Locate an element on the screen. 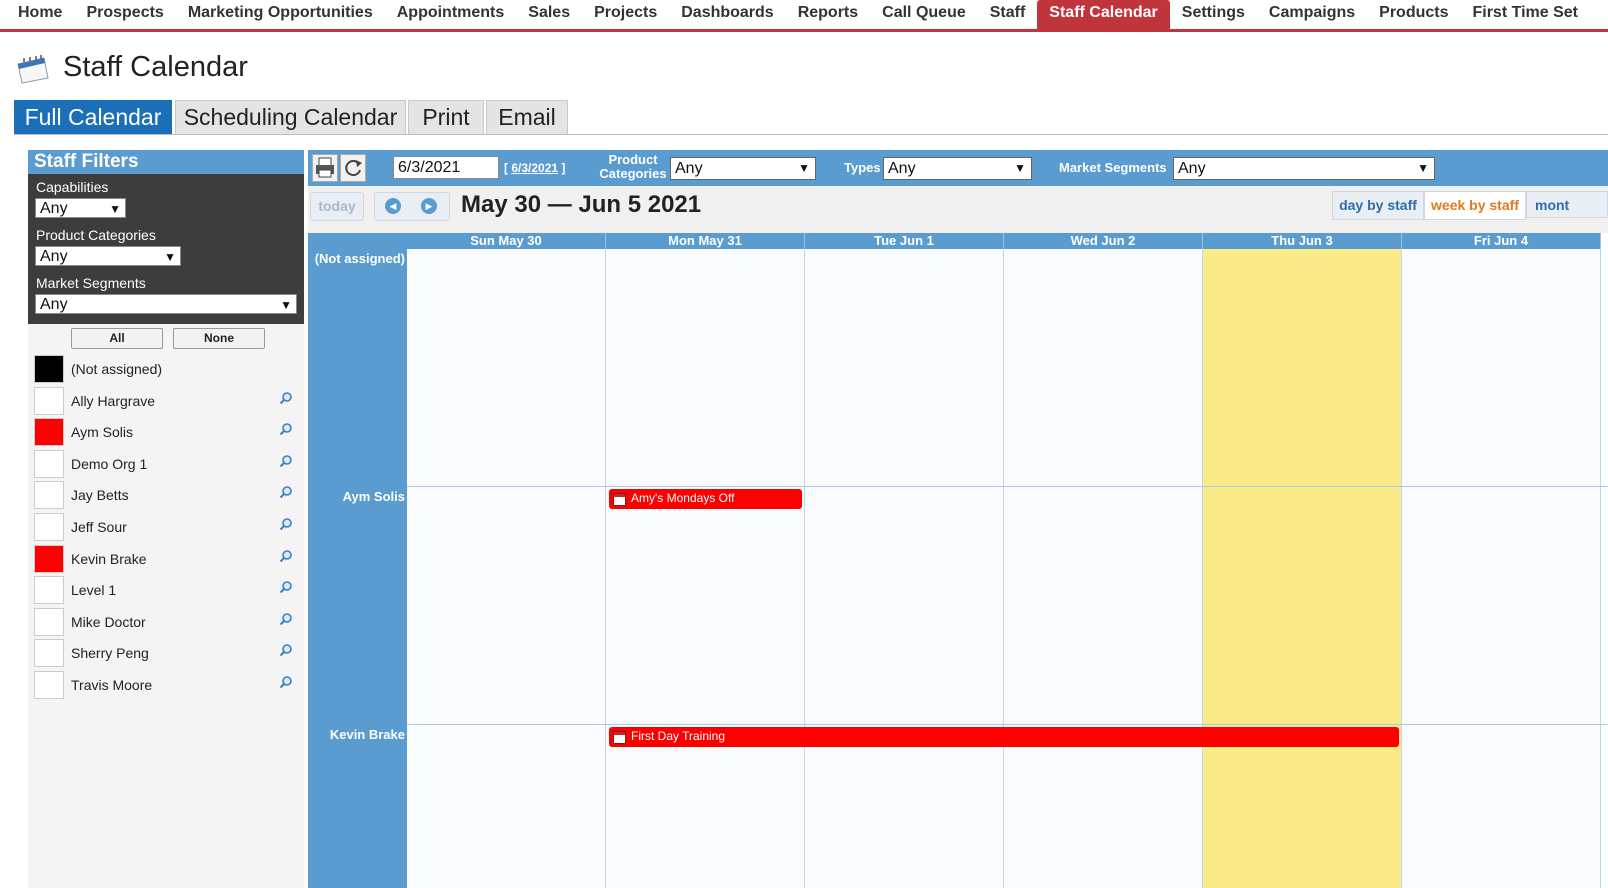  nav-sales: Sales is located at coordinates (549, 14).